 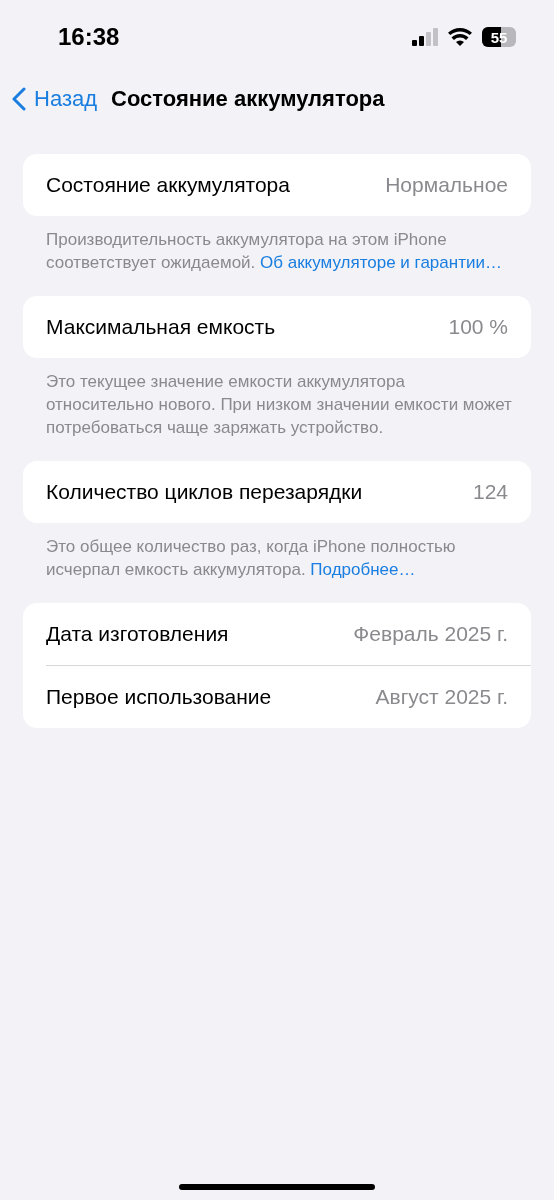 I want to click on row-value: 100 %, so click(x=478, y=327).